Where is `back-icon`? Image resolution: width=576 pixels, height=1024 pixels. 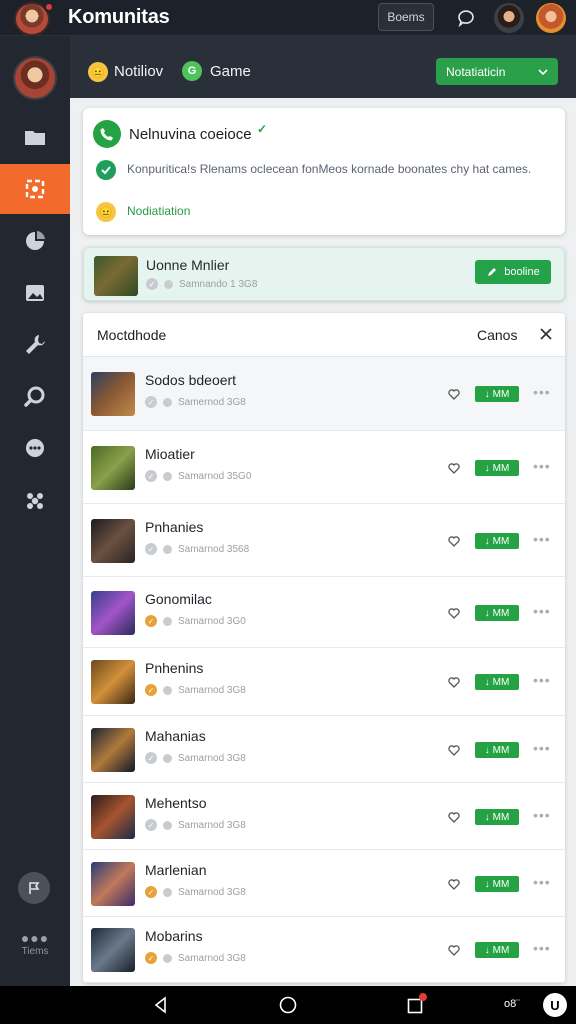 back-icon is located at coordinates (161, 1005).